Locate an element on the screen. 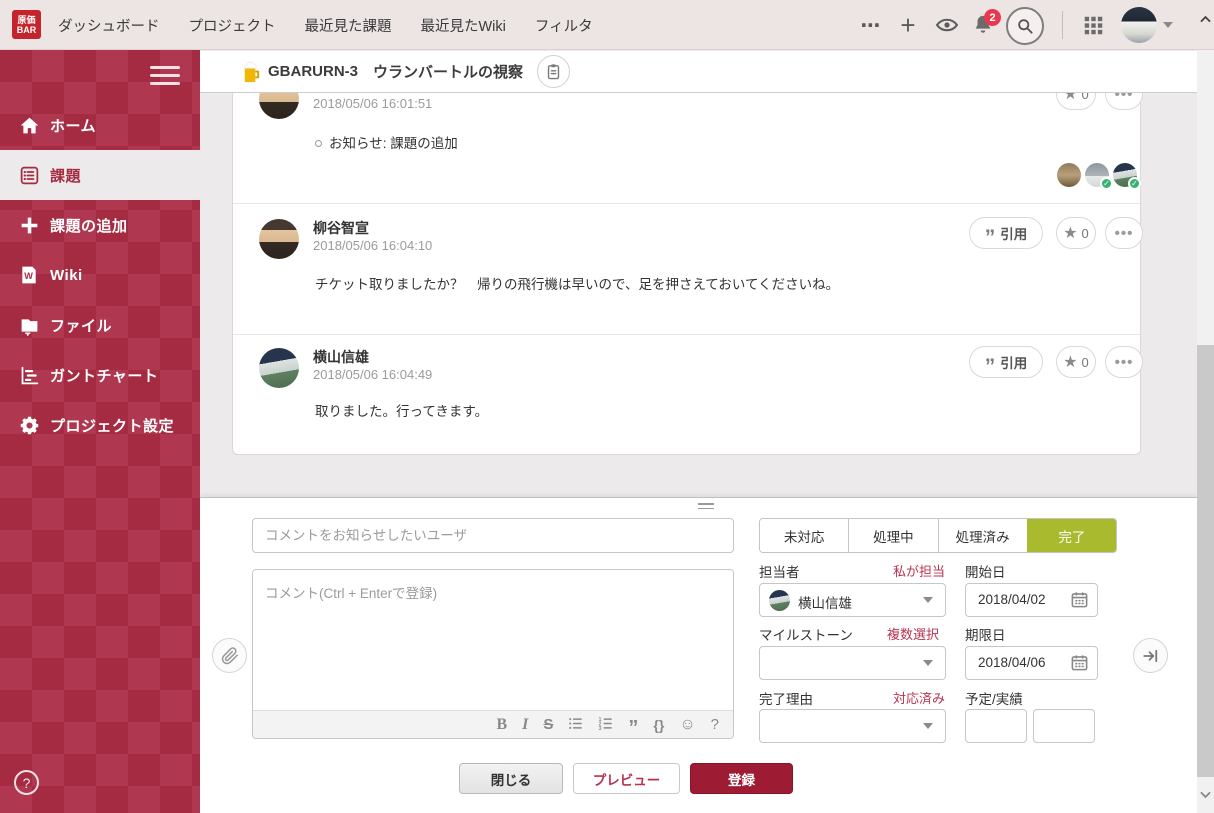  sidebar-item-gantt: ガントチャート is located at coordinates (100, 375).